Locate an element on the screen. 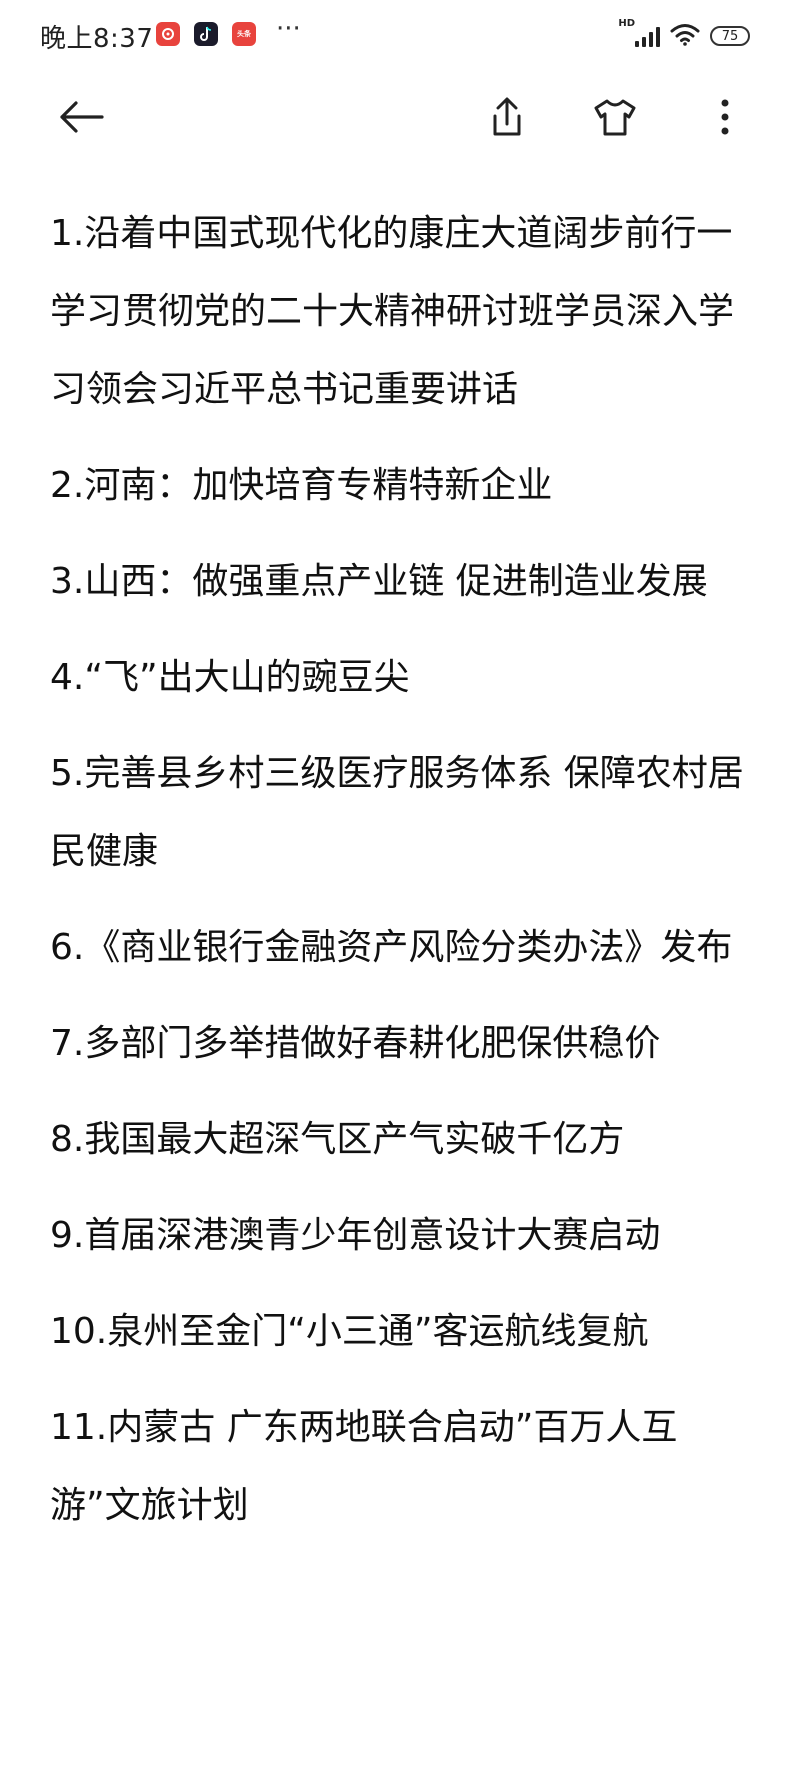 The image size is (800, 1778). back-button is located at coordinates (81, 117).